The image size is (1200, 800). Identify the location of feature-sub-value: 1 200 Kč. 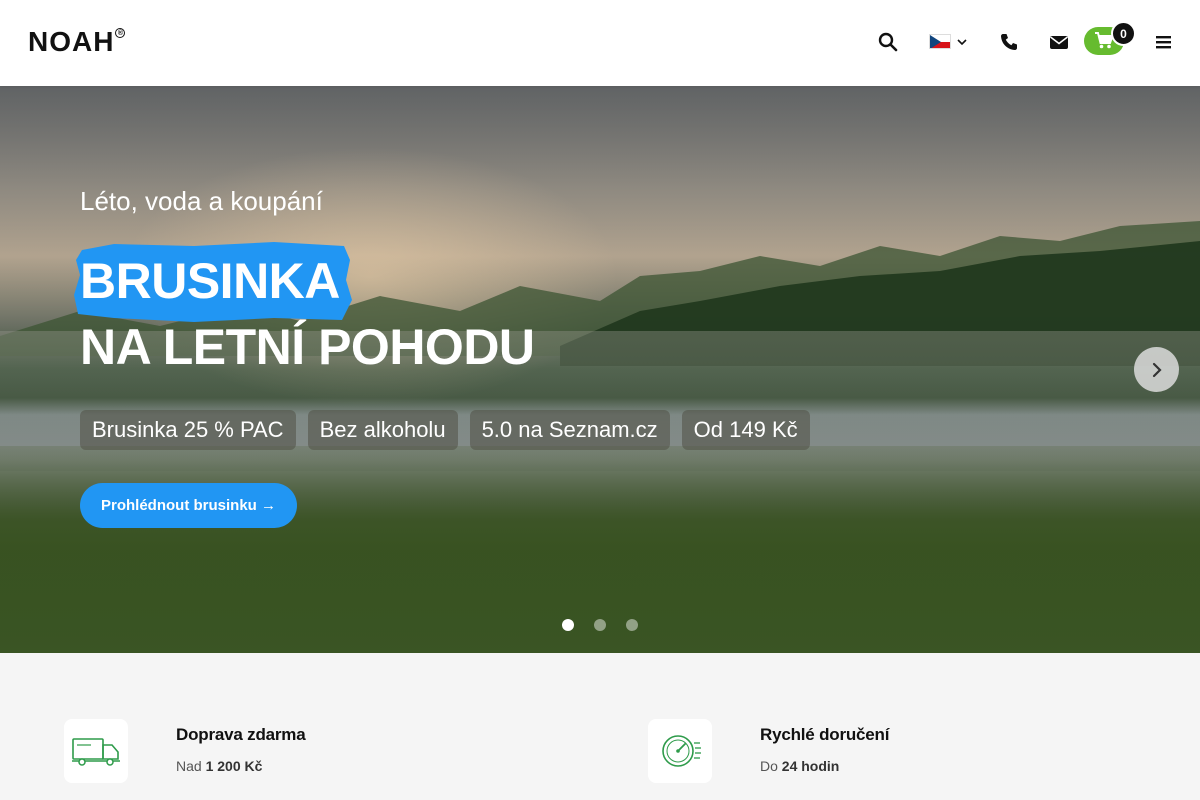
(234, 766).